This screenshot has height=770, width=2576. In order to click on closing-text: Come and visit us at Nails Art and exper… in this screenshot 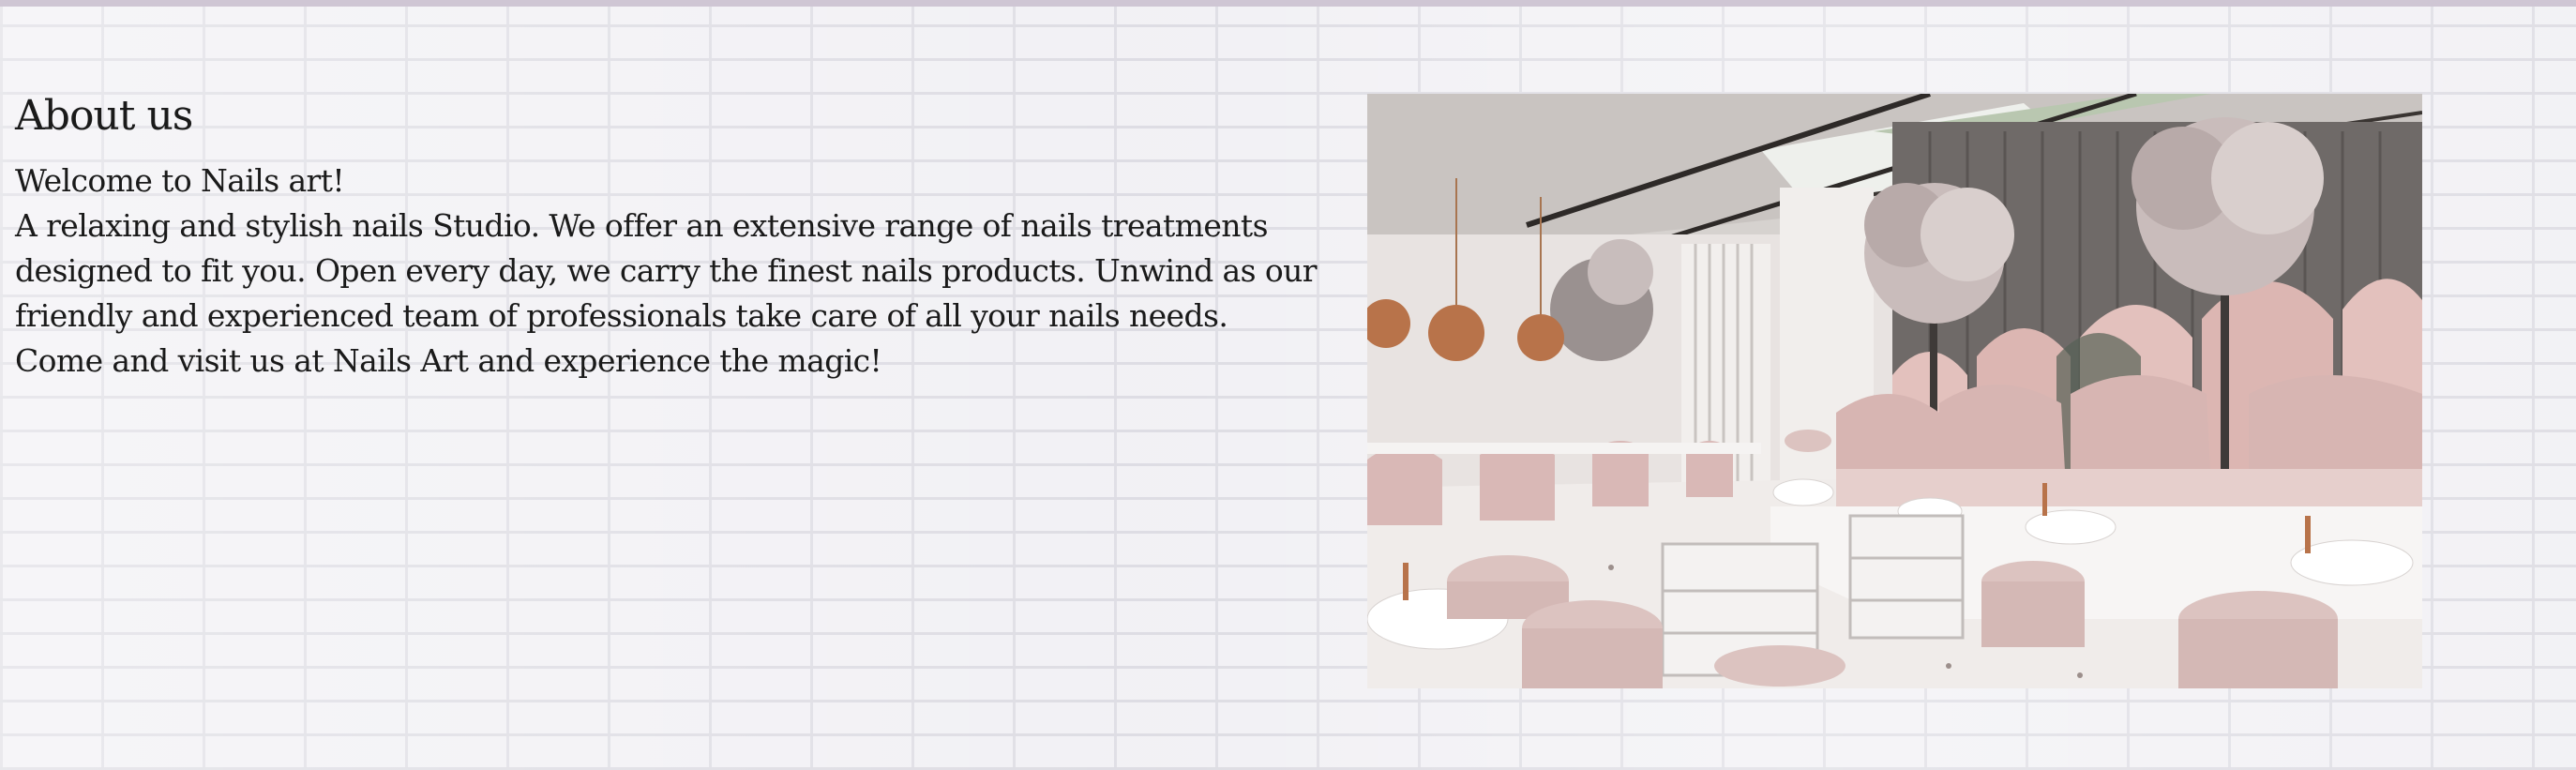, I will do `click(448, 360)`.